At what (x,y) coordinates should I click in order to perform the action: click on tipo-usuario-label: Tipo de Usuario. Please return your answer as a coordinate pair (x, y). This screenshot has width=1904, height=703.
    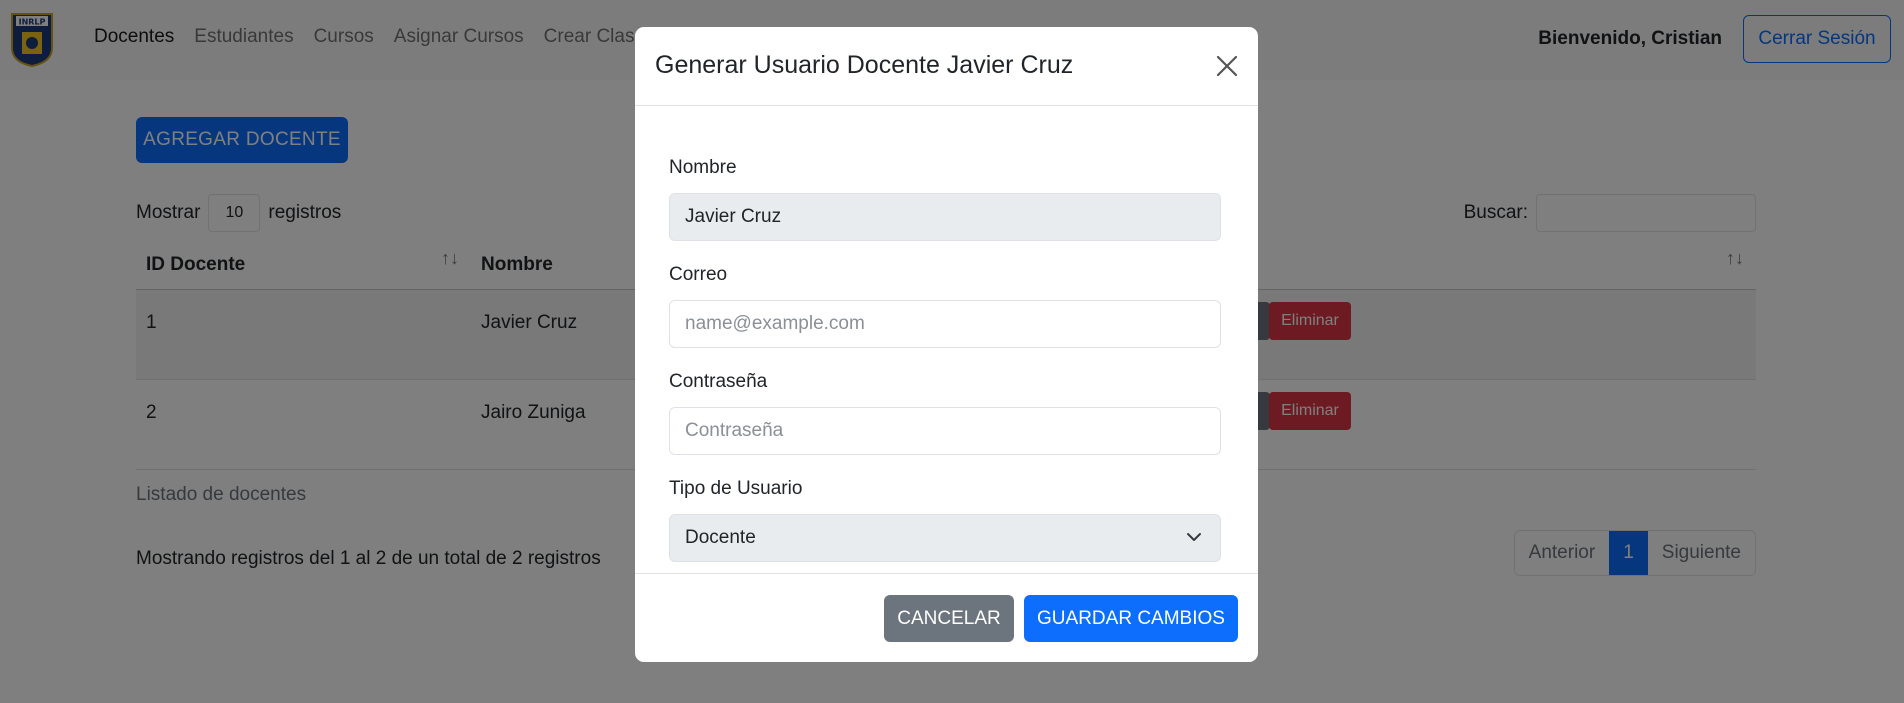
    Looking at the image, I should click on (736, 488).